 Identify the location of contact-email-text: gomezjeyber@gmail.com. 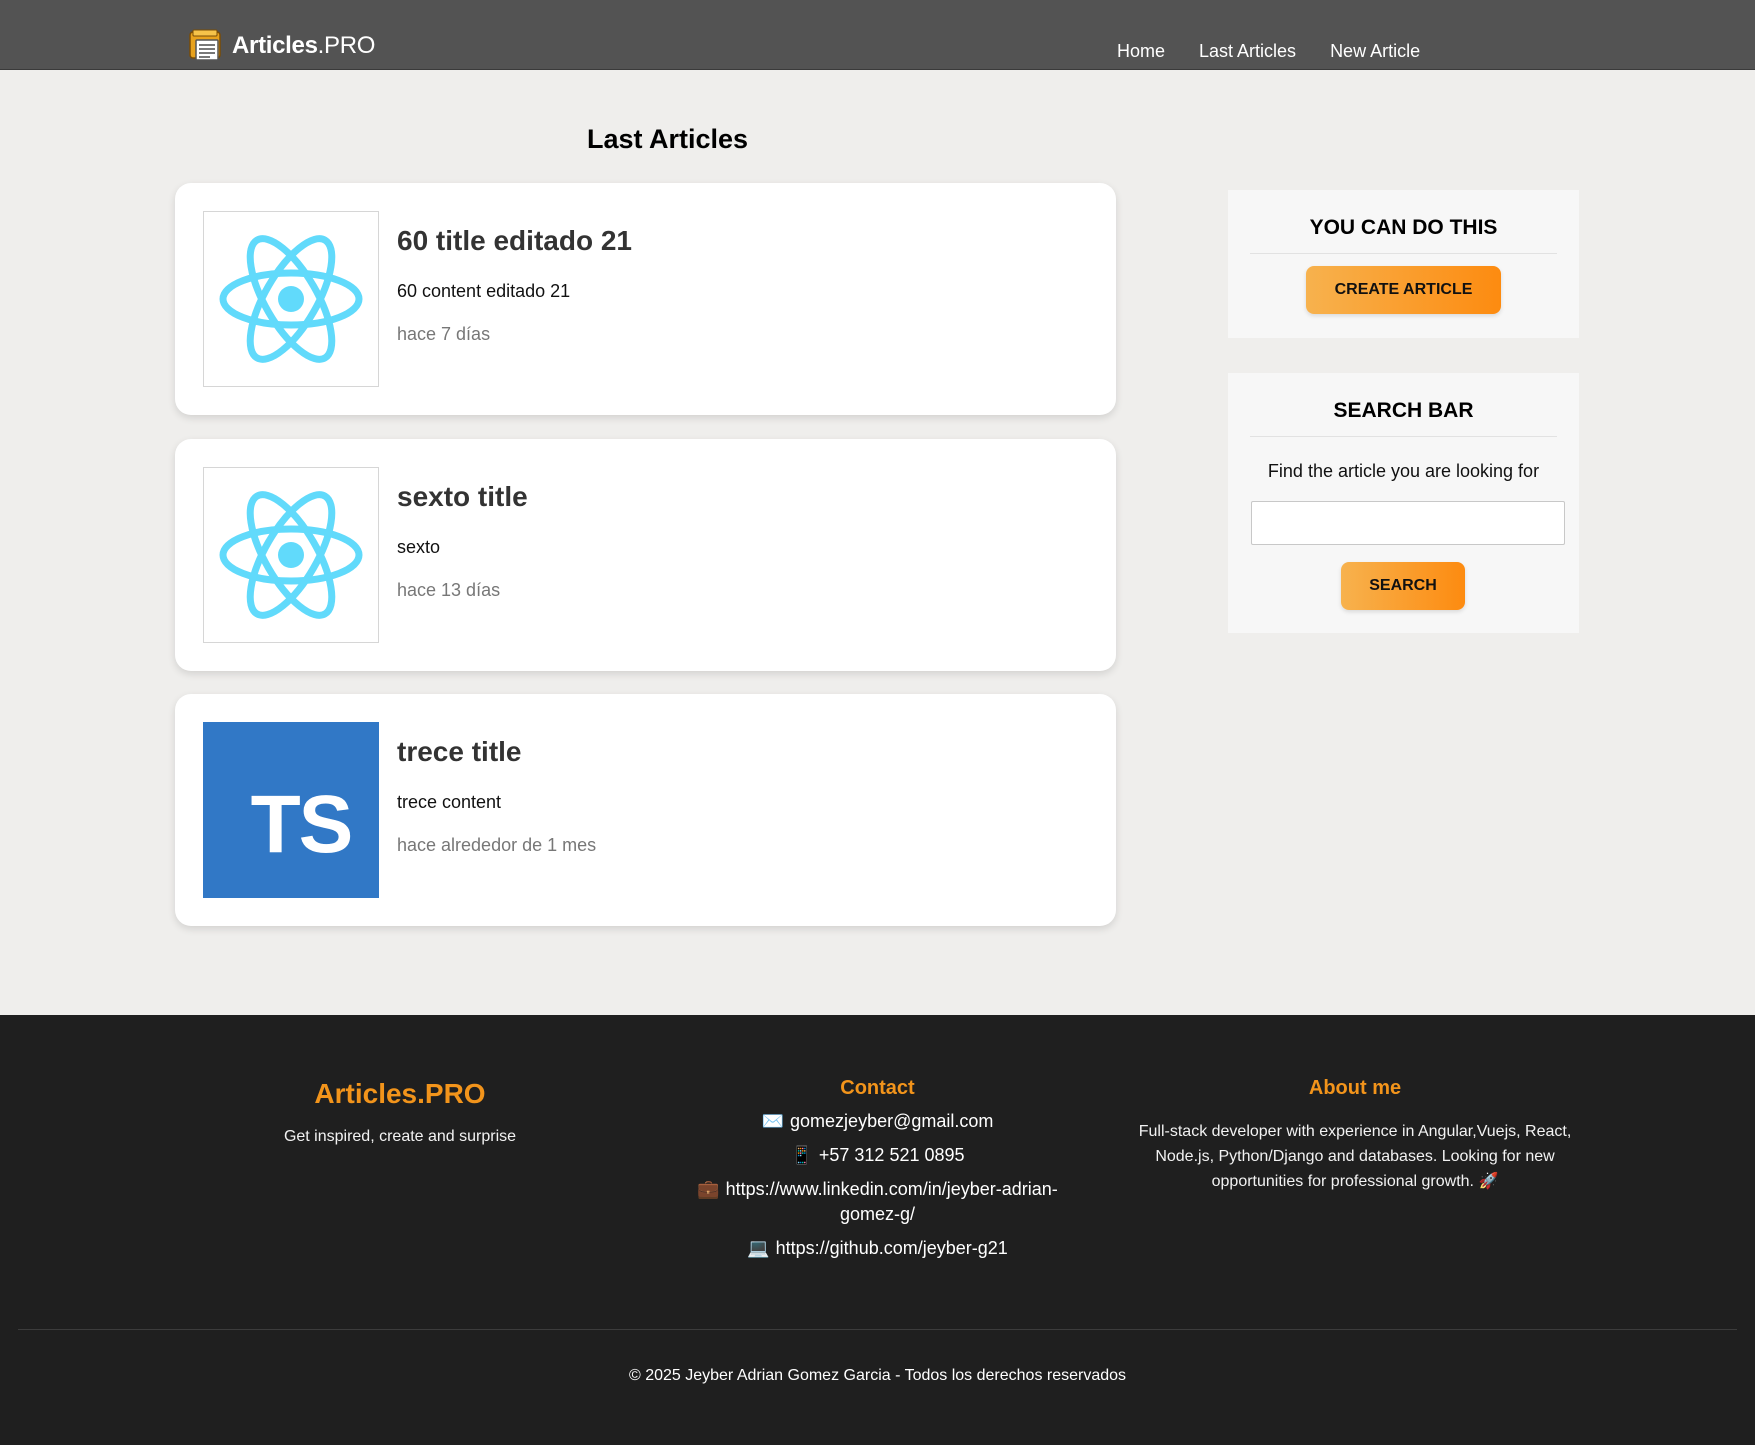
(892, 1121).